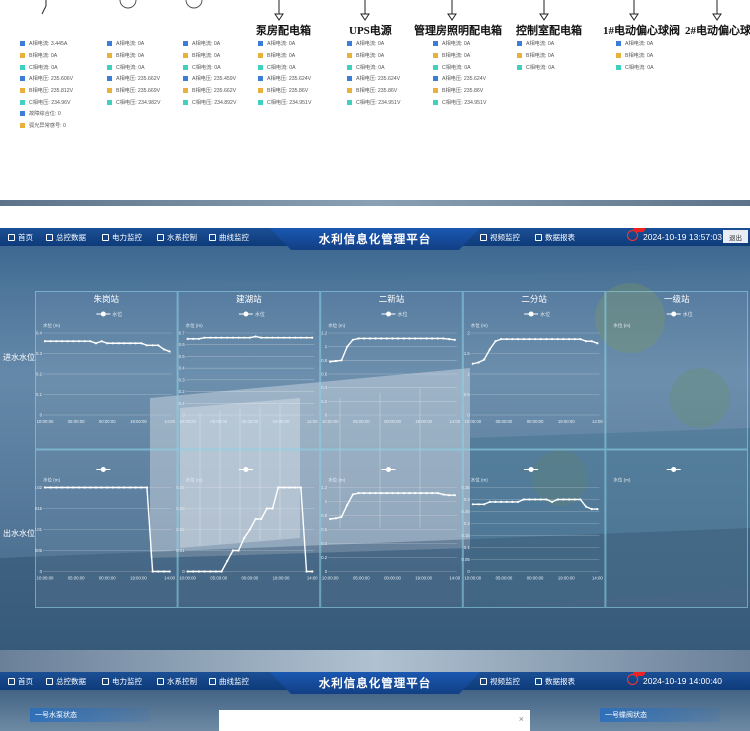  Describe the element at coordinates (46, 79) in the screenshot. I see `reading-row: A相电压: 235.606V` at that location.